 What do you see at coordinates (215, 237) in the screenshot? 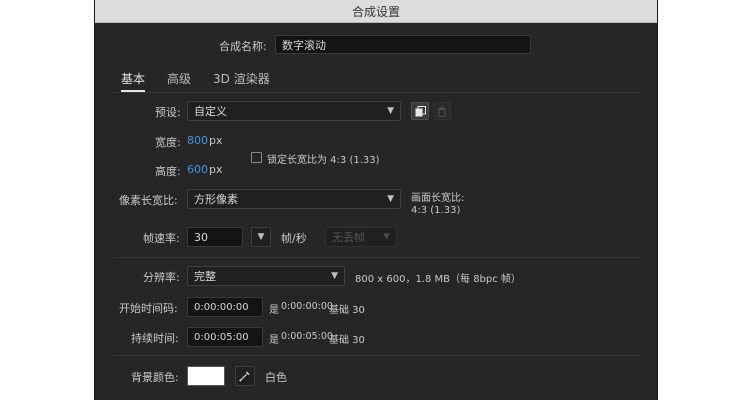
I see `frame-rate-input: 30` at bounding box center [215, 237].